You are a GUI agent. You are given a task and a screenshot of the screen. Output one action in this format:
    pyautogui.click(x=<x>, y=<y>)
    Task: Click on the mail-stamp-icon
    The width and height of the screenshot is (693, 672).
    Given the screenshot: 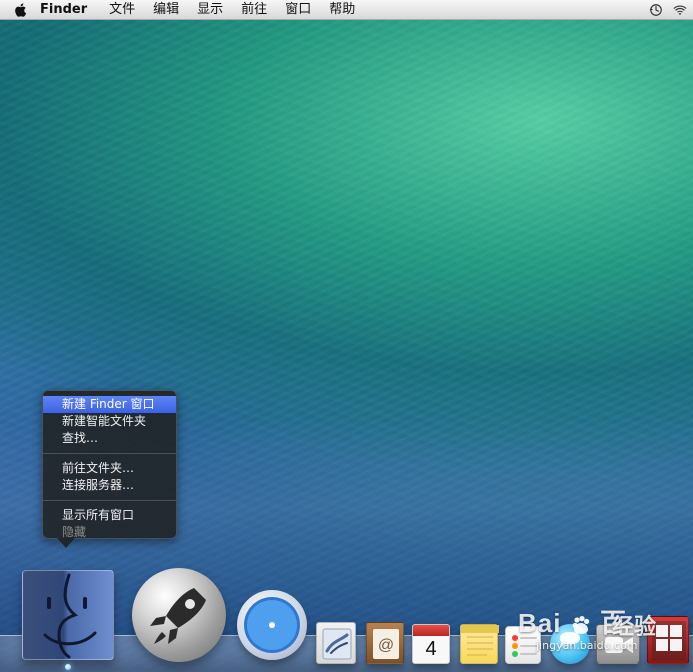 What is the action you would take?
    pyautogui.click(x=336, y=643)
    